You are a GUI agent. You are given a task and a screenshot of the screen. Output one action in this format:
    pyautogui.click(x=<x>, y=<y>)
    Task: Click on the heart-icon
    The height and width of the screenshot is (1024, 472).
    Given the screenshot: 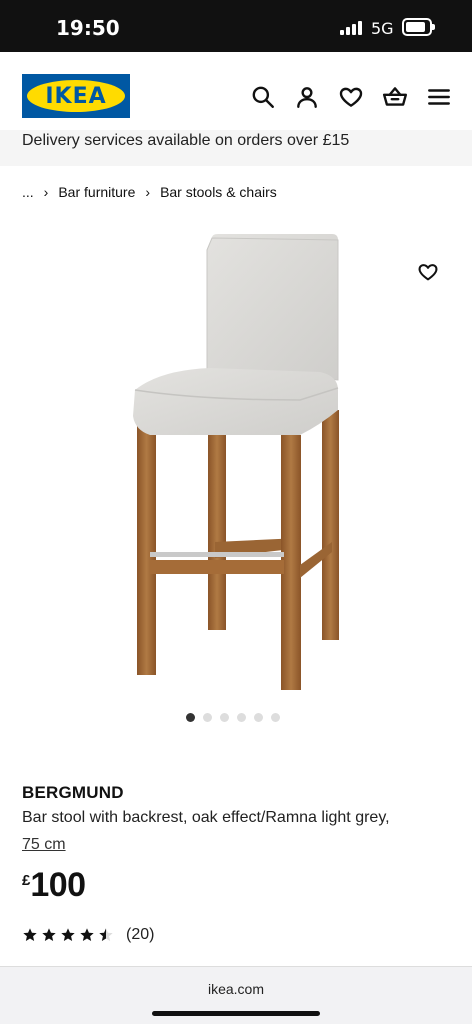 What is the action you would take?
    pyautogui.click(x=428, y=272)
    